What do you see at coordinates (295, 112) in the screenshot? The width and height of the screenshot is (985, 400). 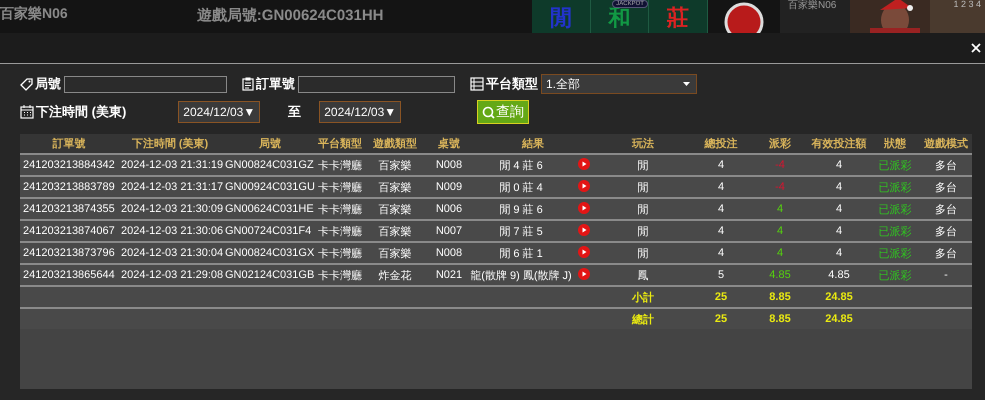 I see `to-label: 至` at bounding box center [295, 112].